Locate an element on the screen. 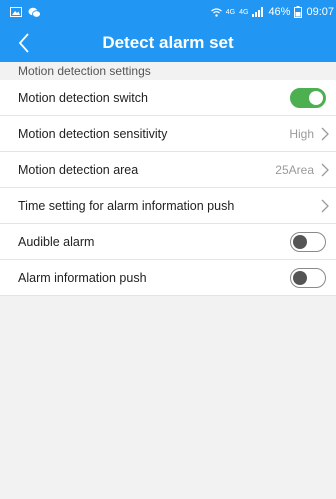 The height and width of the screenshot is (499, 336). sensitivity-value: High is located at coordinates (301, 133).